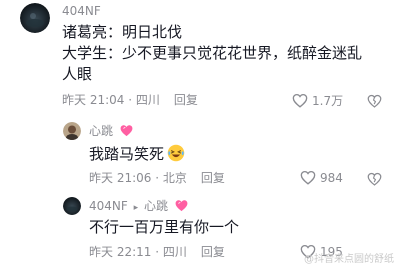  I want to click on comment-meta: 昨天 21:04 · 四川 回复, so click(130, 100).